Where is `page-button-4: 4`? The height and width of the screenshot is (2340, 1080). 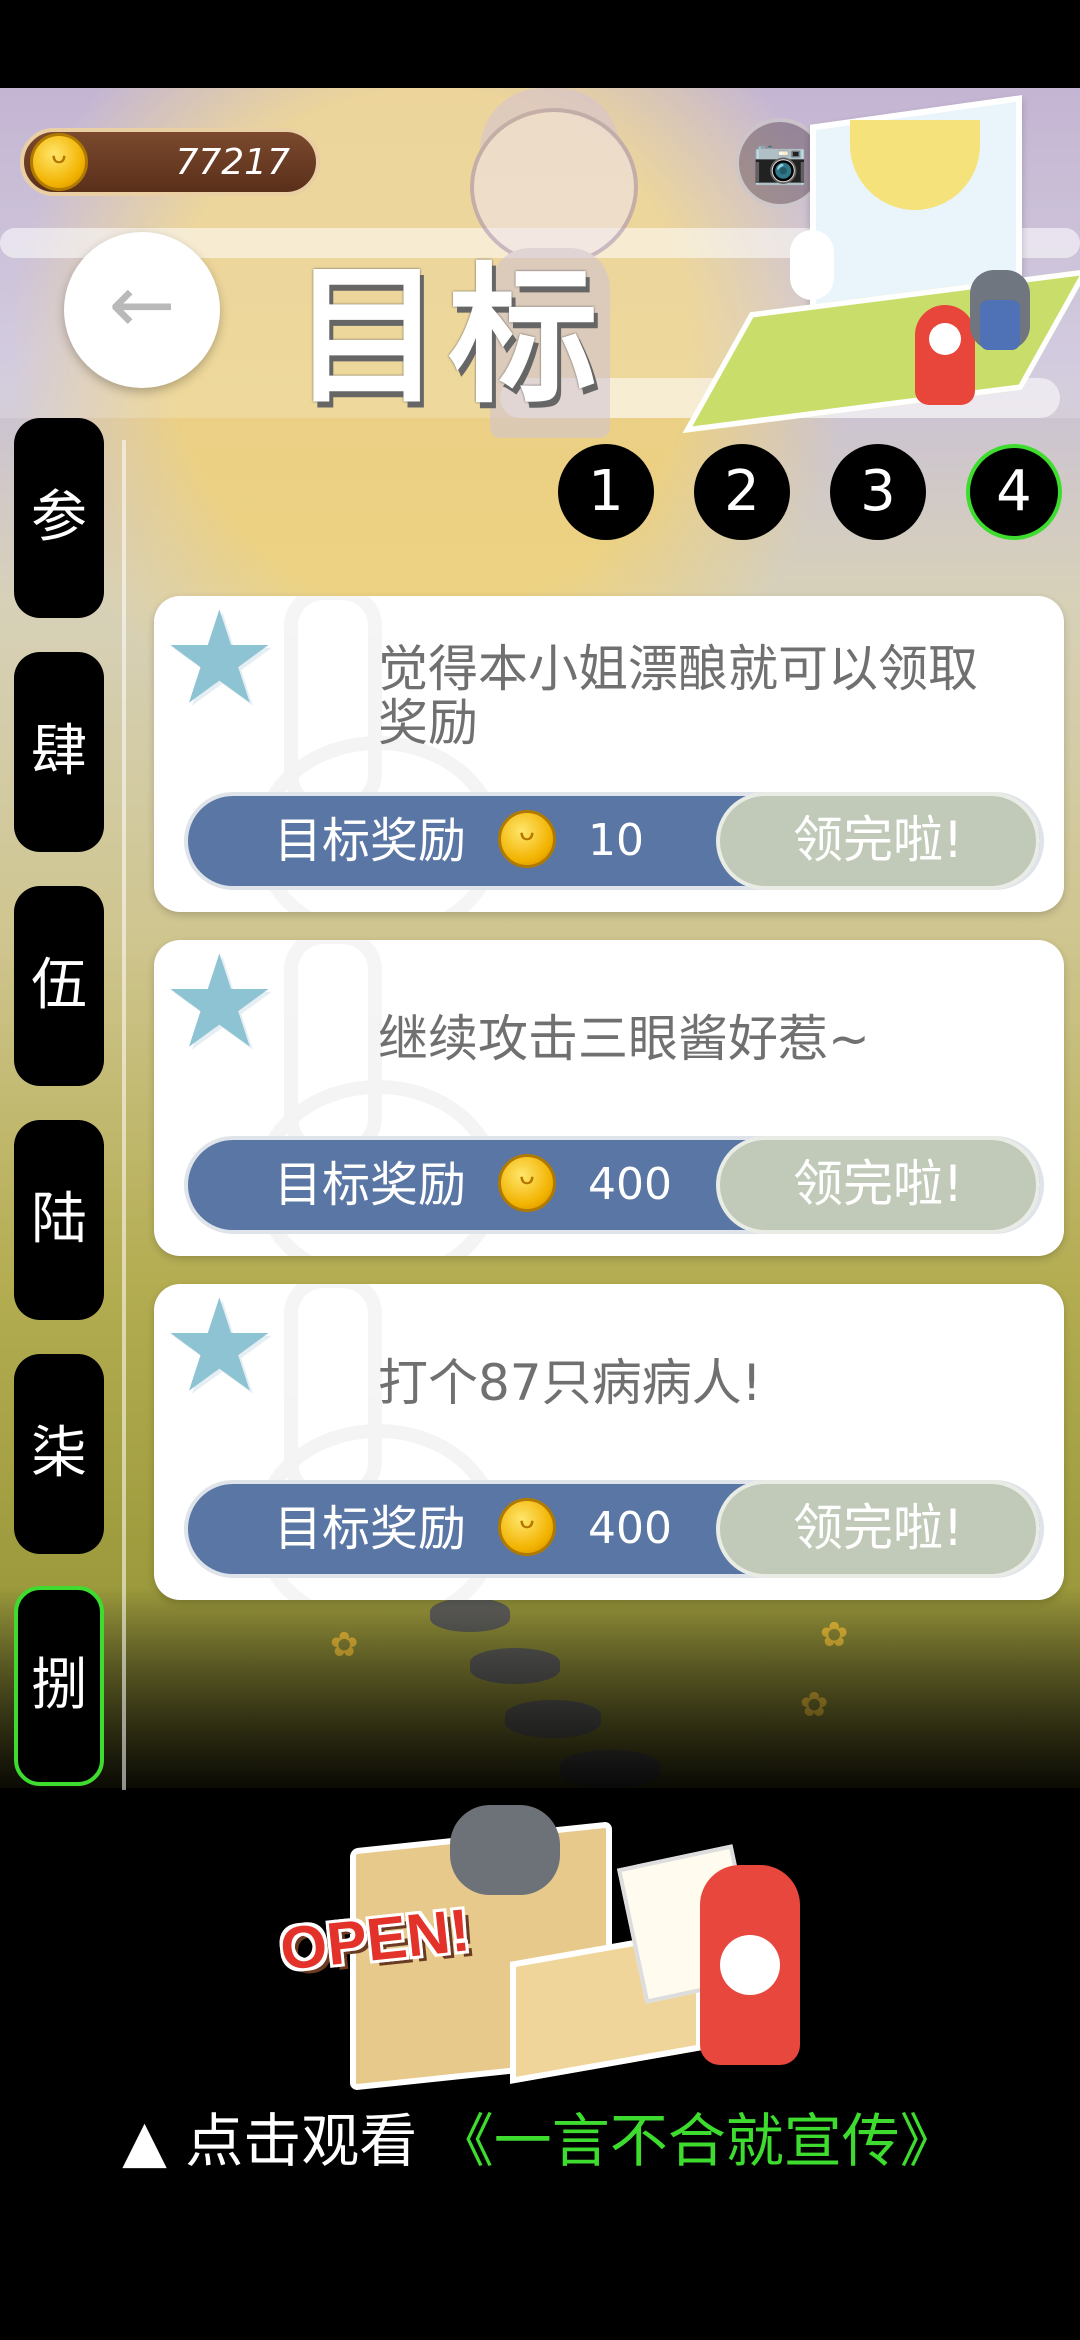 page-button-4: 4 is located at coordinates (1014, 492).